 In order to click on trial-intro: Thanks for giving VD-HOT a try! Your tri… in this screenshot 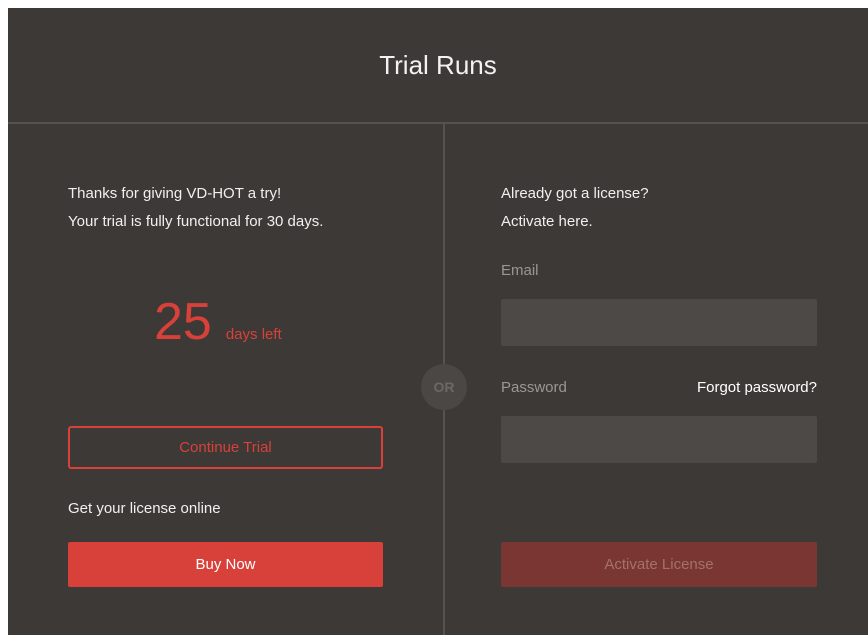, I will do `click(195, 208)`.